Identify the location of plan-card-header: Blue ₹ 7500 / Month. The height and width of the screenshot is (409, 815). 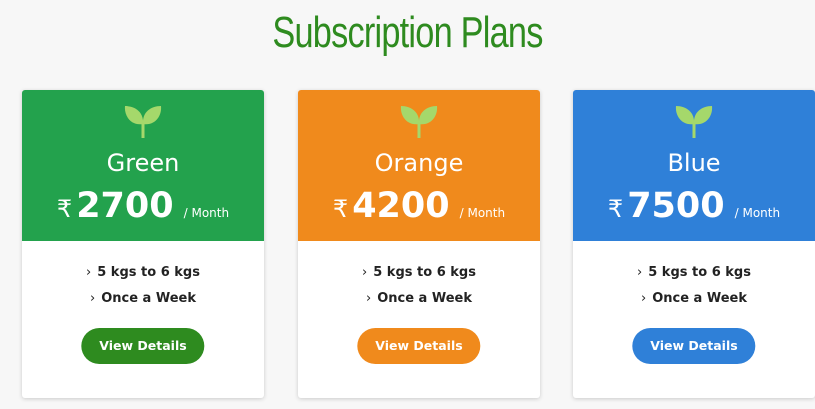
(694, 165).